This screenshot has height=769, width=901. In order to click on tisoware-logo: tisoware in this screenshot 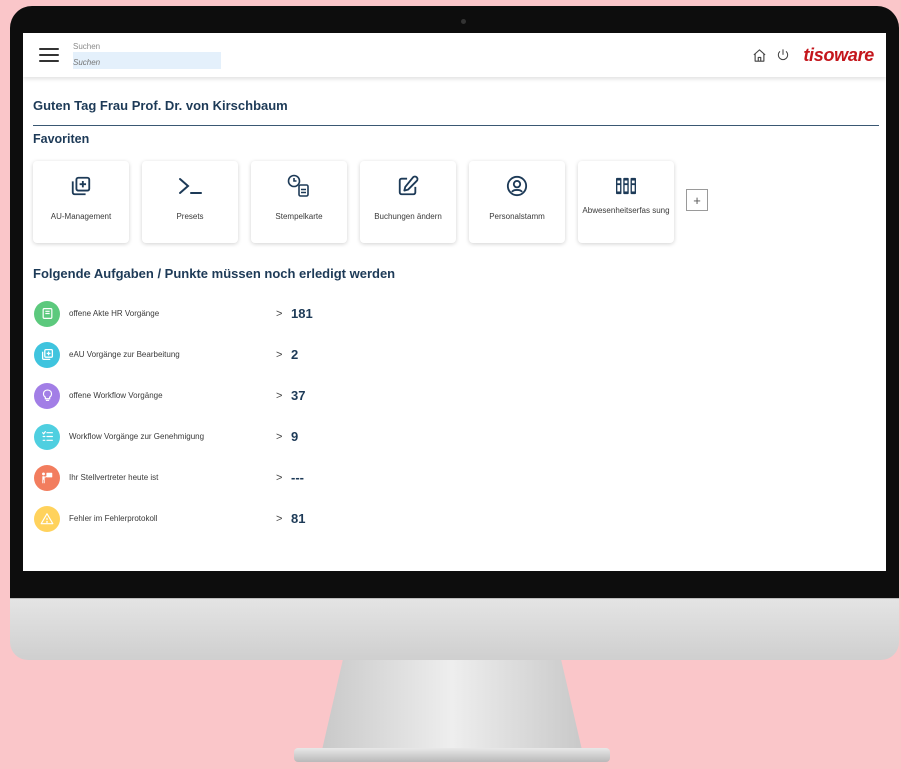, I will do `click(838, 54)`.